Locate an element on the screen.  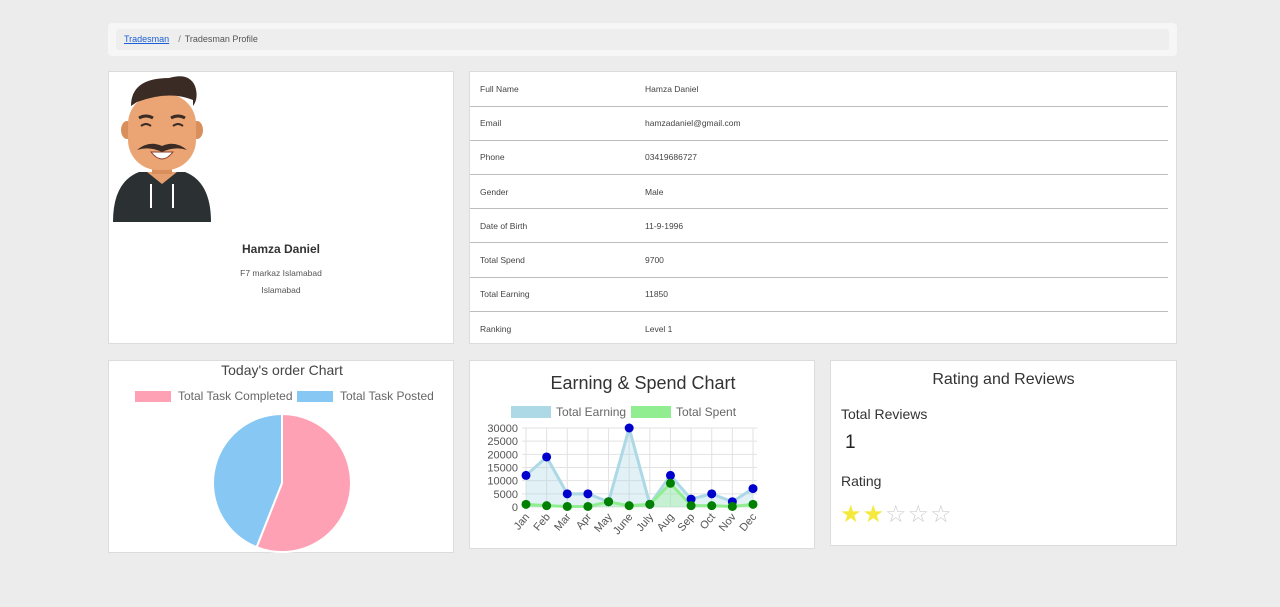
detail-value: 11-9-1996 is located at coordinates (906, 226).